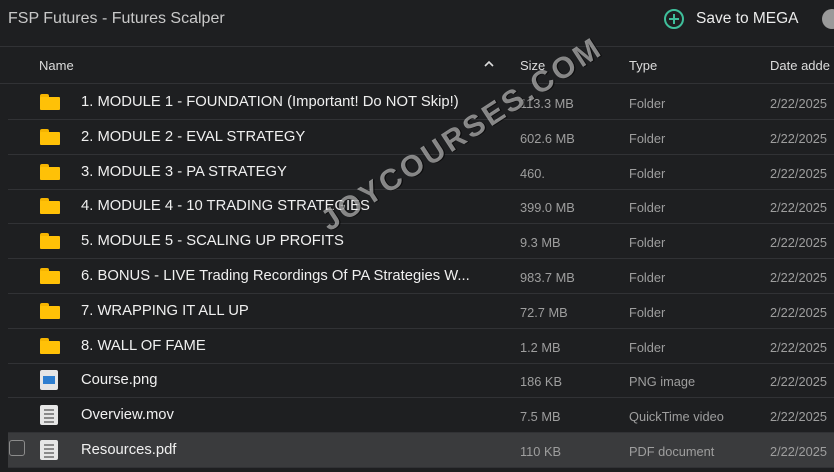 The image size is (834, 472). What do you see at coordinates (547, 208) in the screenshot?
I see `file-size: 399.0 MB` at bounding box center [547, 208].